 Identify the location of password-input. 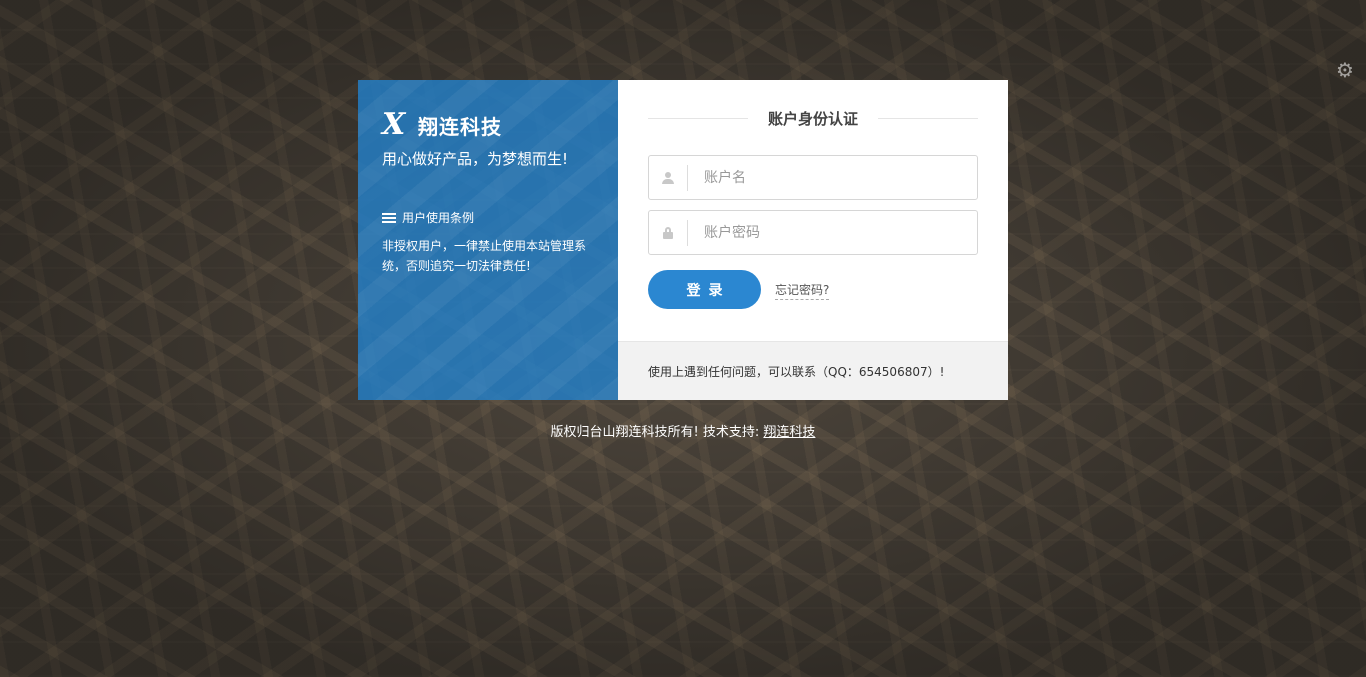
(832, 232).